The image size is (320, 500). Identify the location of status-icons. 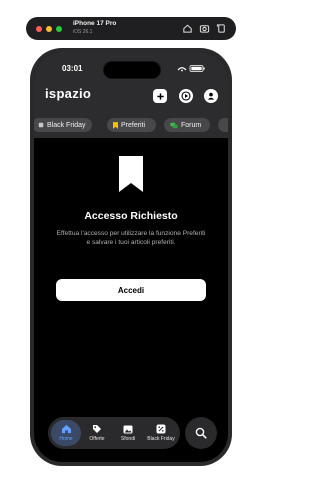
(191, 68).